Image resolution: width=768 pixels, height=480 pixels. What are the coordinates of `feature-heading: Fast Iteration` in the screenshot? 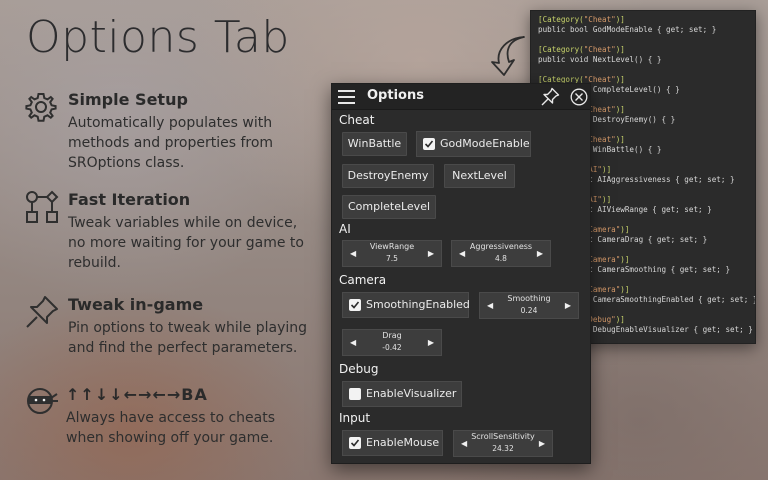 It's located at (129, 199).